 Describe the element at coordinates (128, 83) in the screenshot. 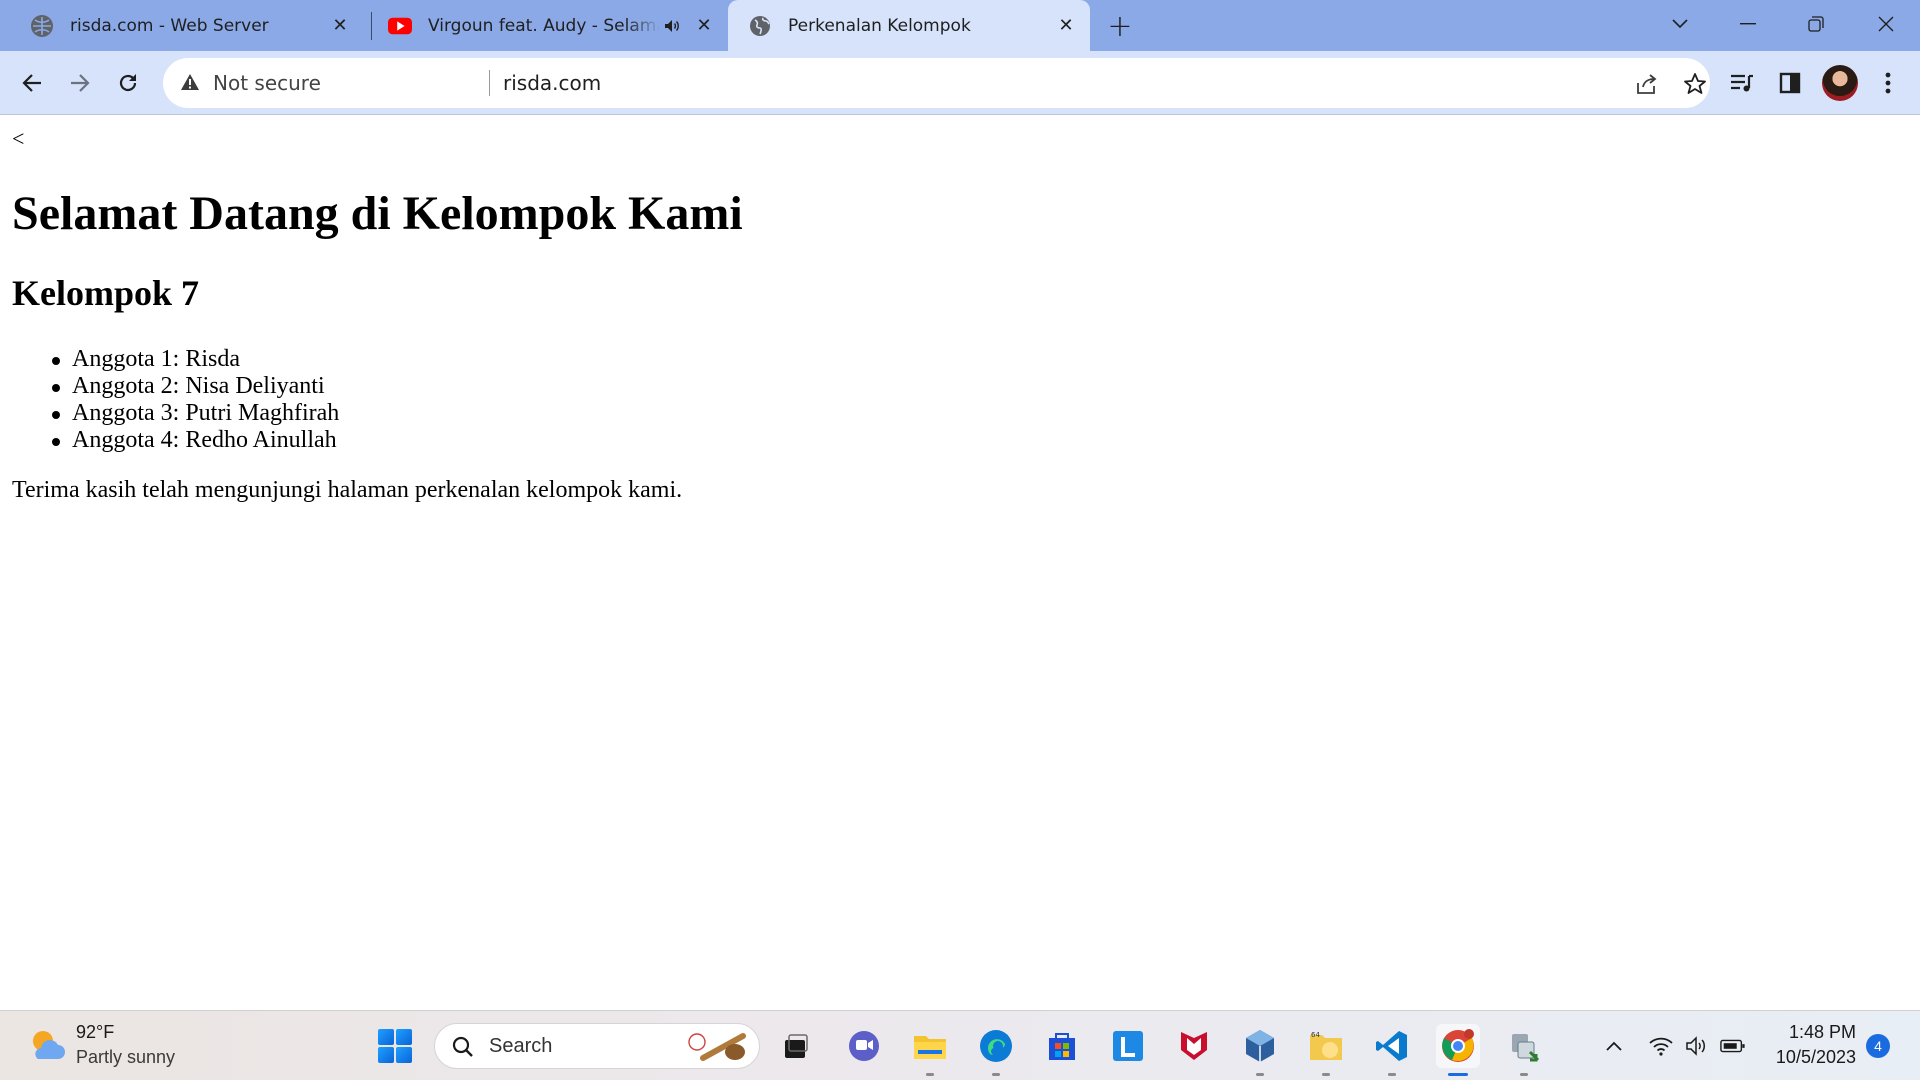

I see `reload-button` at that location.